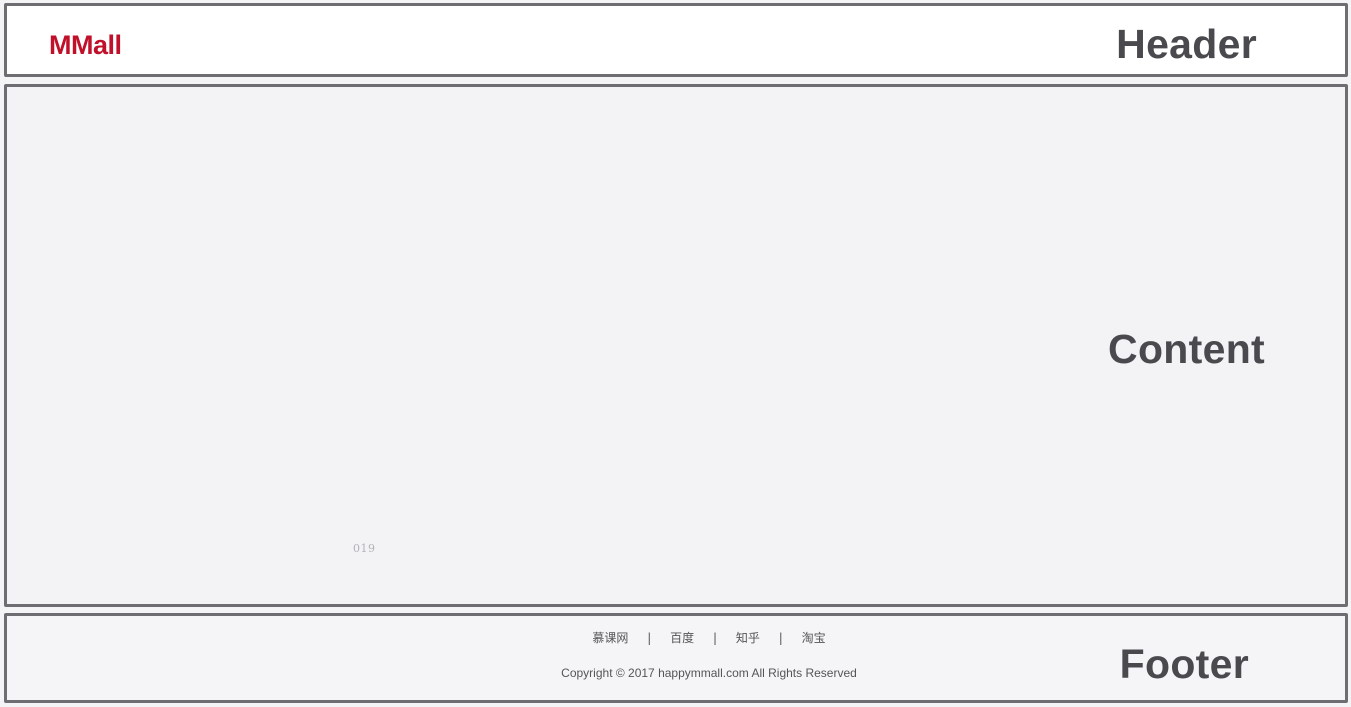 Image resolution: width=1351 pixels, height=707 pixels. What do you see at coordinates (610, 638) in the screenshot?
I see `footer-link-imooc: 慕课网` at bounding box center [610, 638].